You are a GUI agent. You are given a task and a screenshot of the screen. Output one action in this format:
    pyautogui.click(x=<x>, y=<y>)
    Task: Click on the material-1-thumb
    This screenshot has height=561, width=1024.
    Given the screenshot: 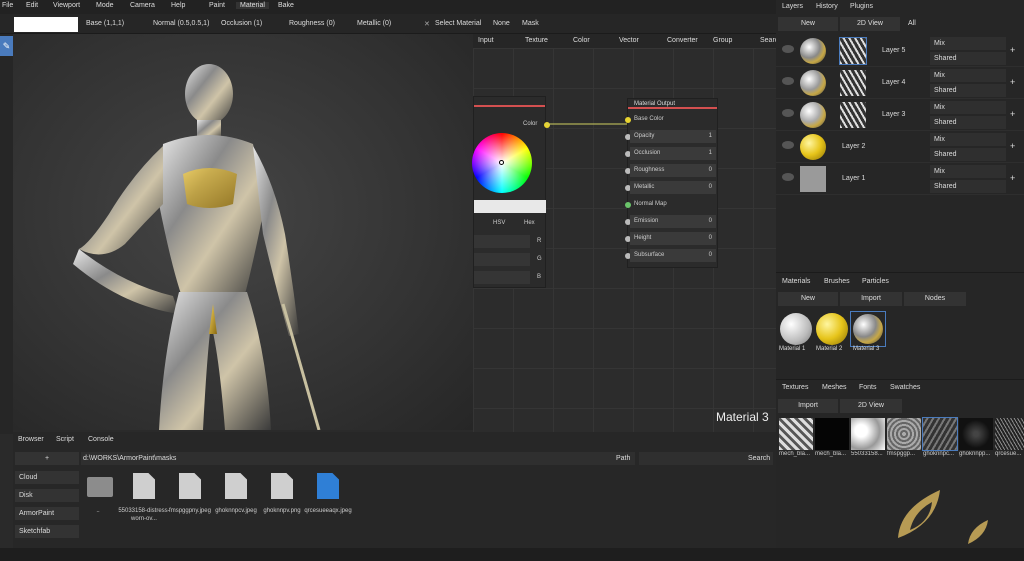 What is the action you would take?
    pyautogui.click(x=796, y=329)
    